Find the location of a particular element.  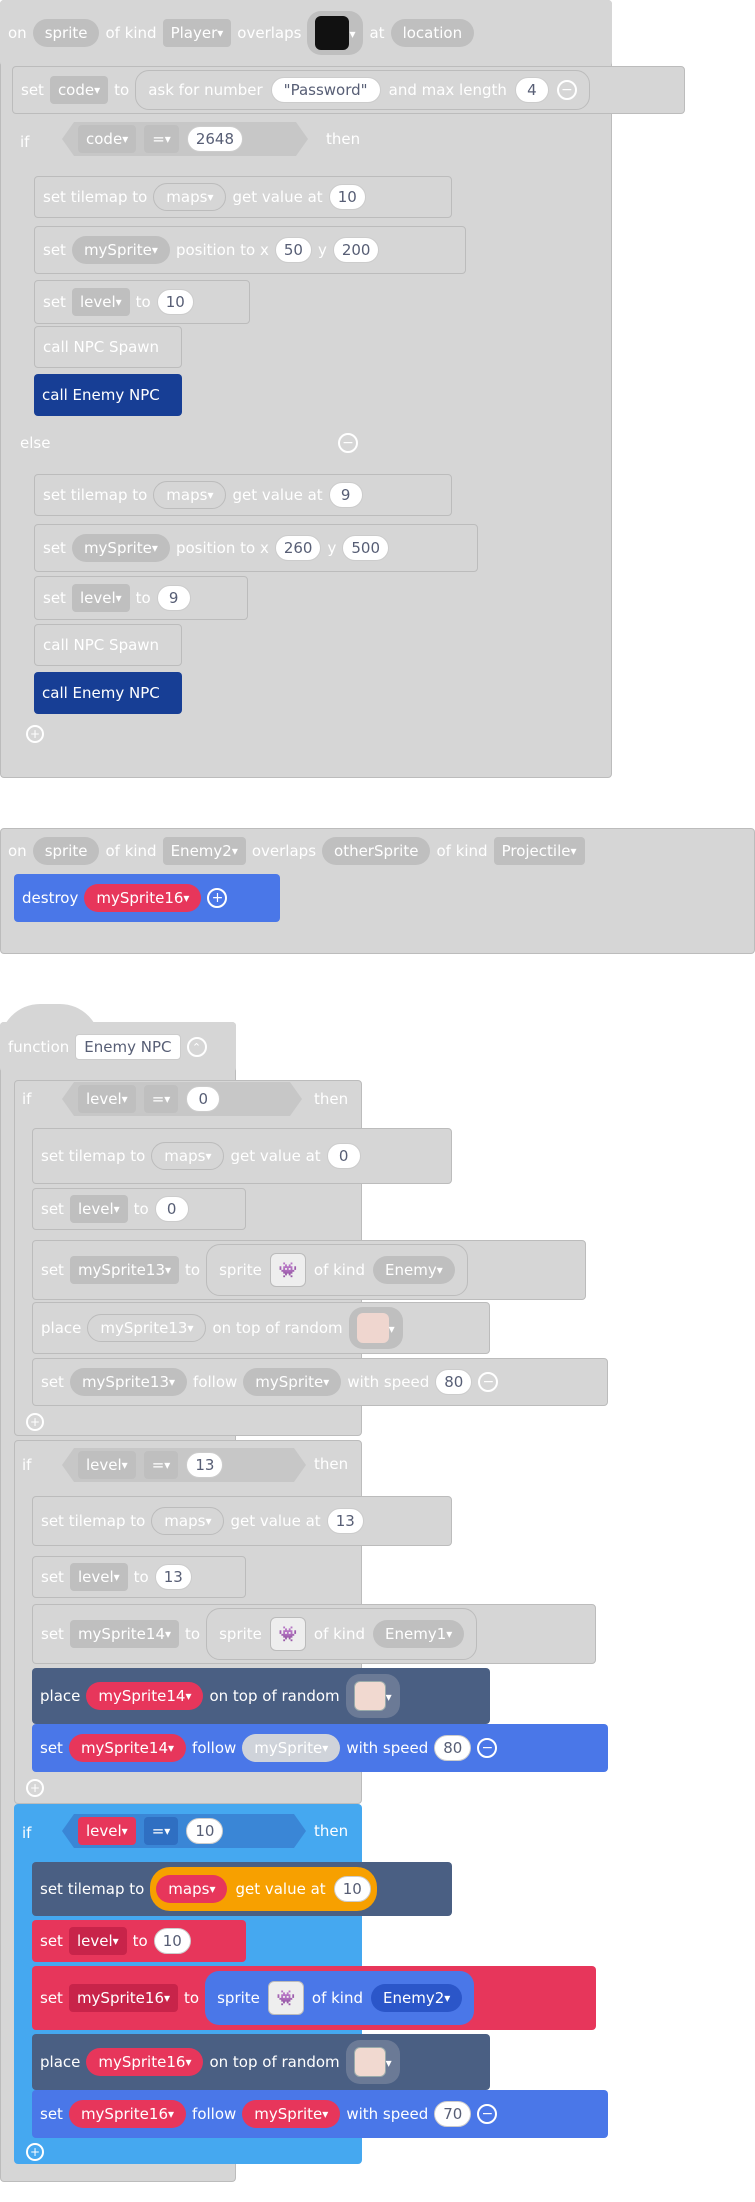

code-var: code is located at coordinates (107, 139).